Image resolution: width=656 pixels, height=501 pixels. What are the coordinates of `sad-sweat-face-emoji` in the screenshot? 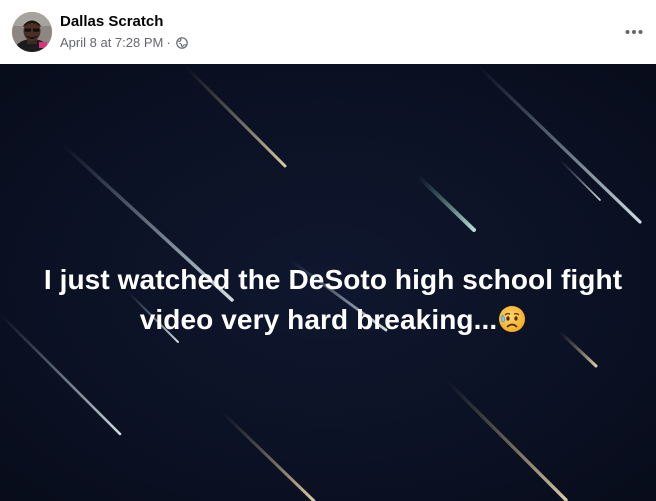 It's located at (512, 318).